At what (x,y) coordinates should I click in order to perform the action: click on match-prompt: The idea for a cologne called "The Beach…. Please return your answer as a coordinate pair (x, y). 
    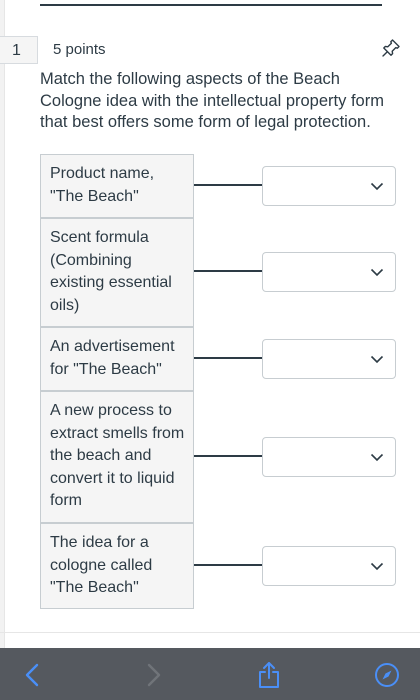
    Looking at the image, I should click on (117, 566).